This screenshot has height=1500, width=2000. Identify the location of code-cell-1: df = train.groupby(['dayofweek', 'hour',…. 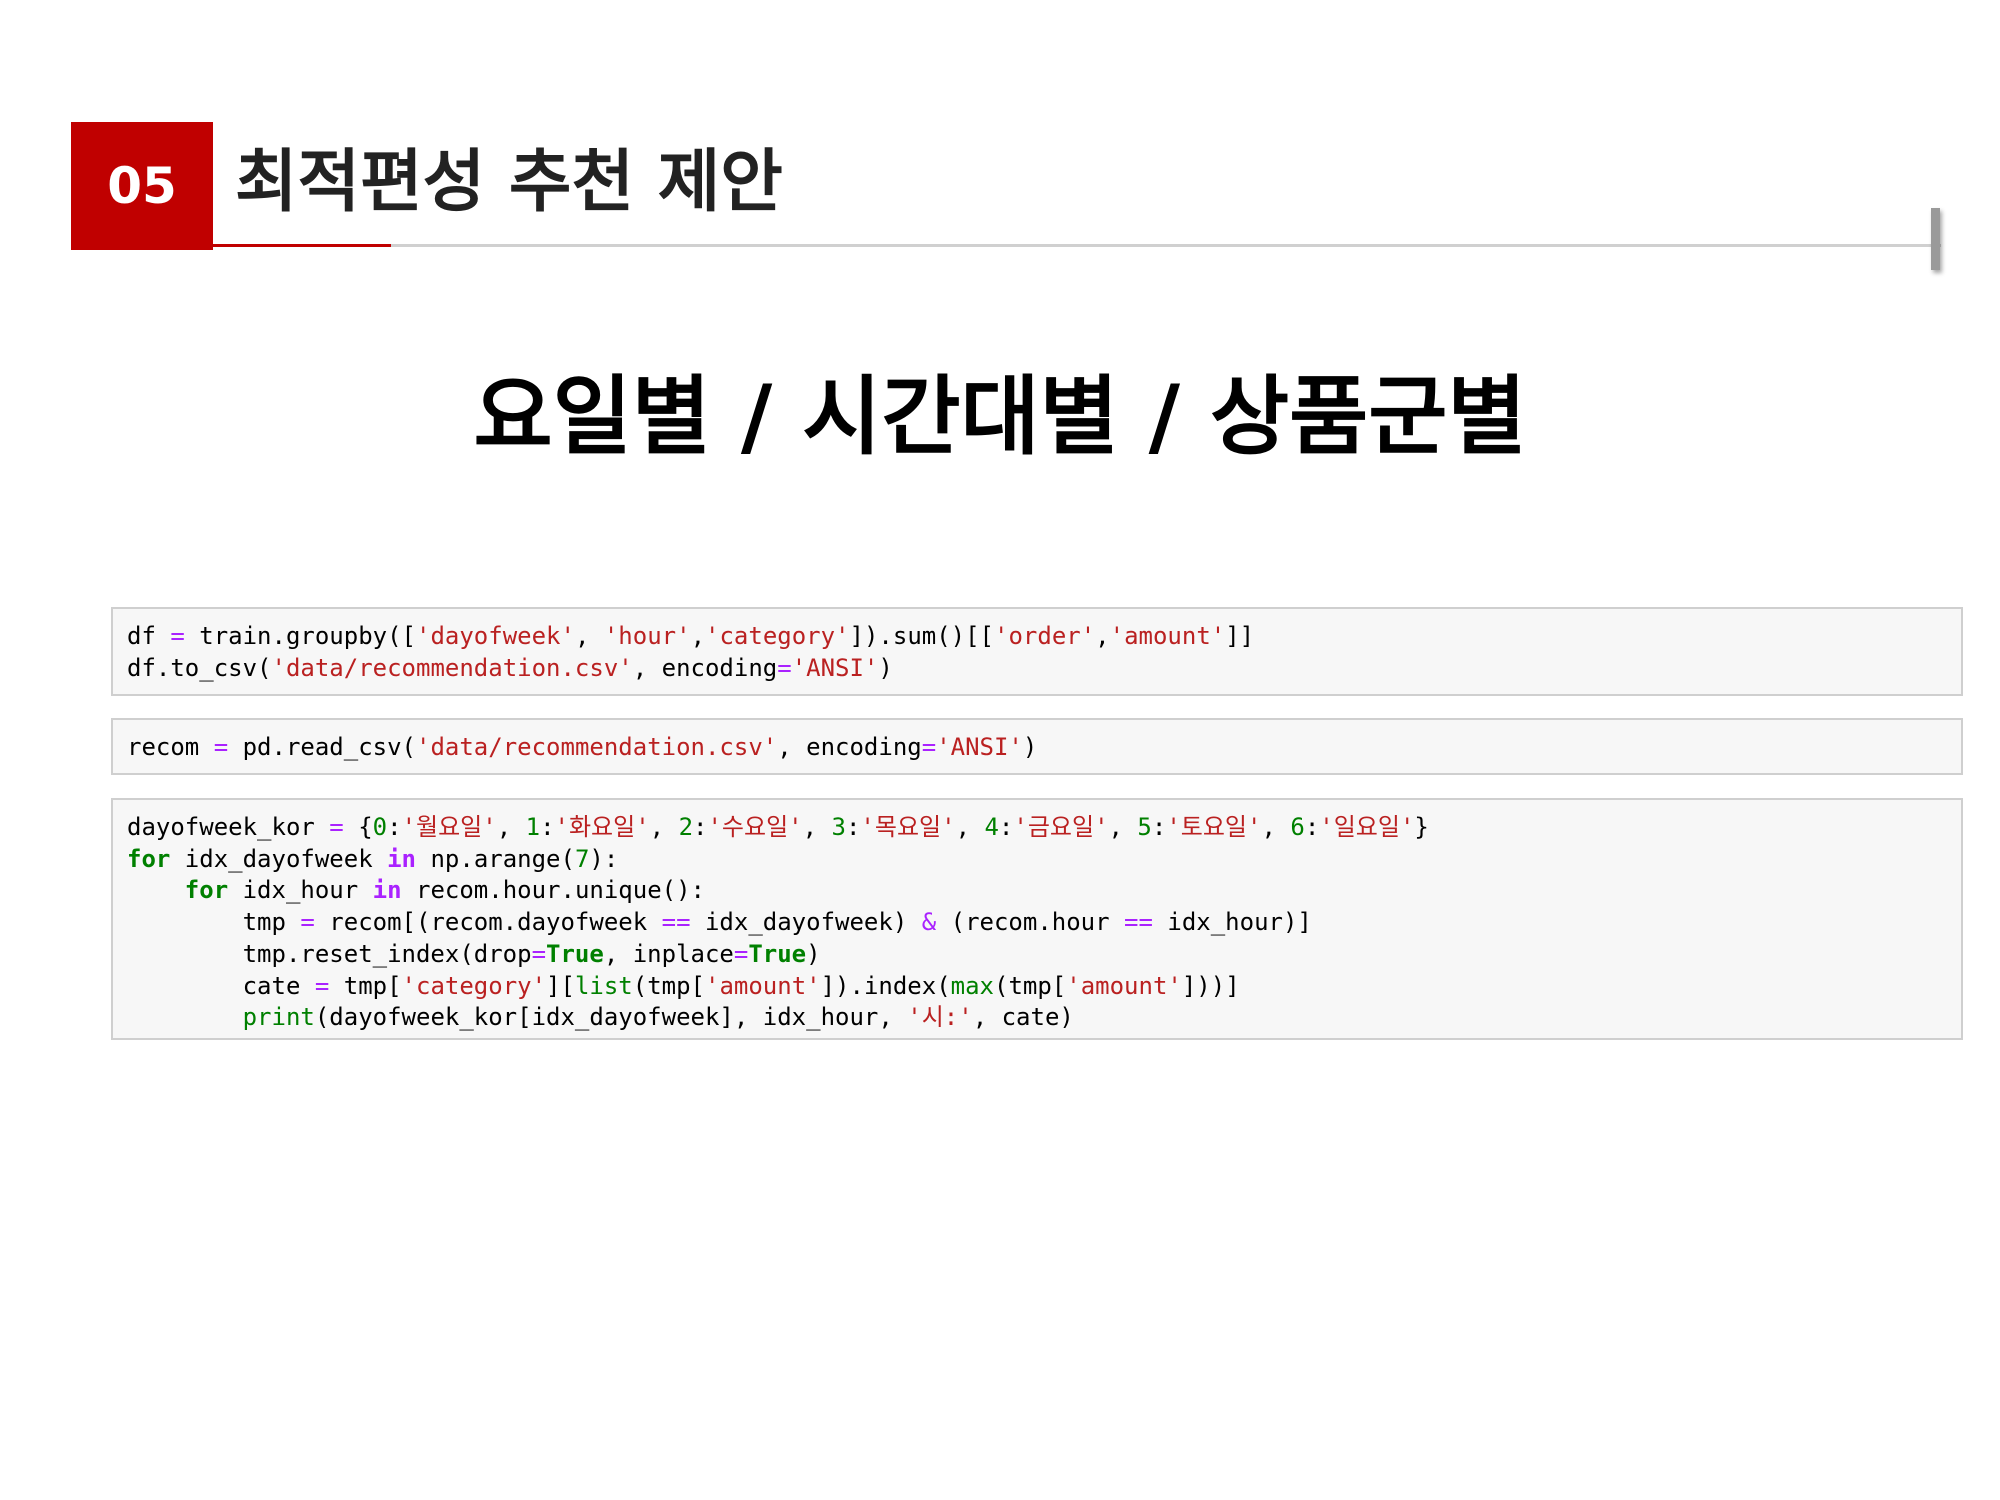
(1037, 651).